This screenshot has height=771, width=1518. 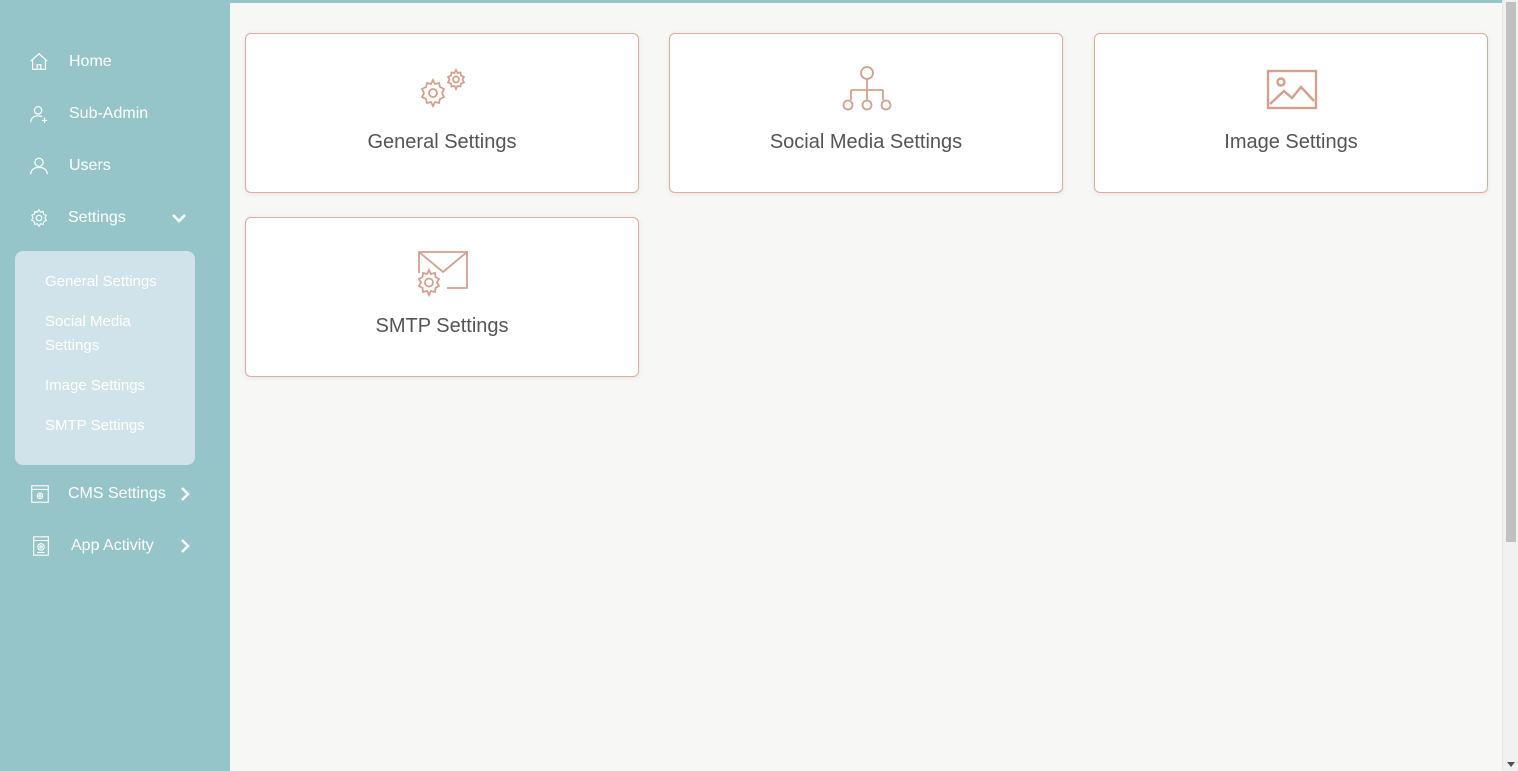 I want to click on image-settings-card: Image Settings, so click(x=1291, y=113).